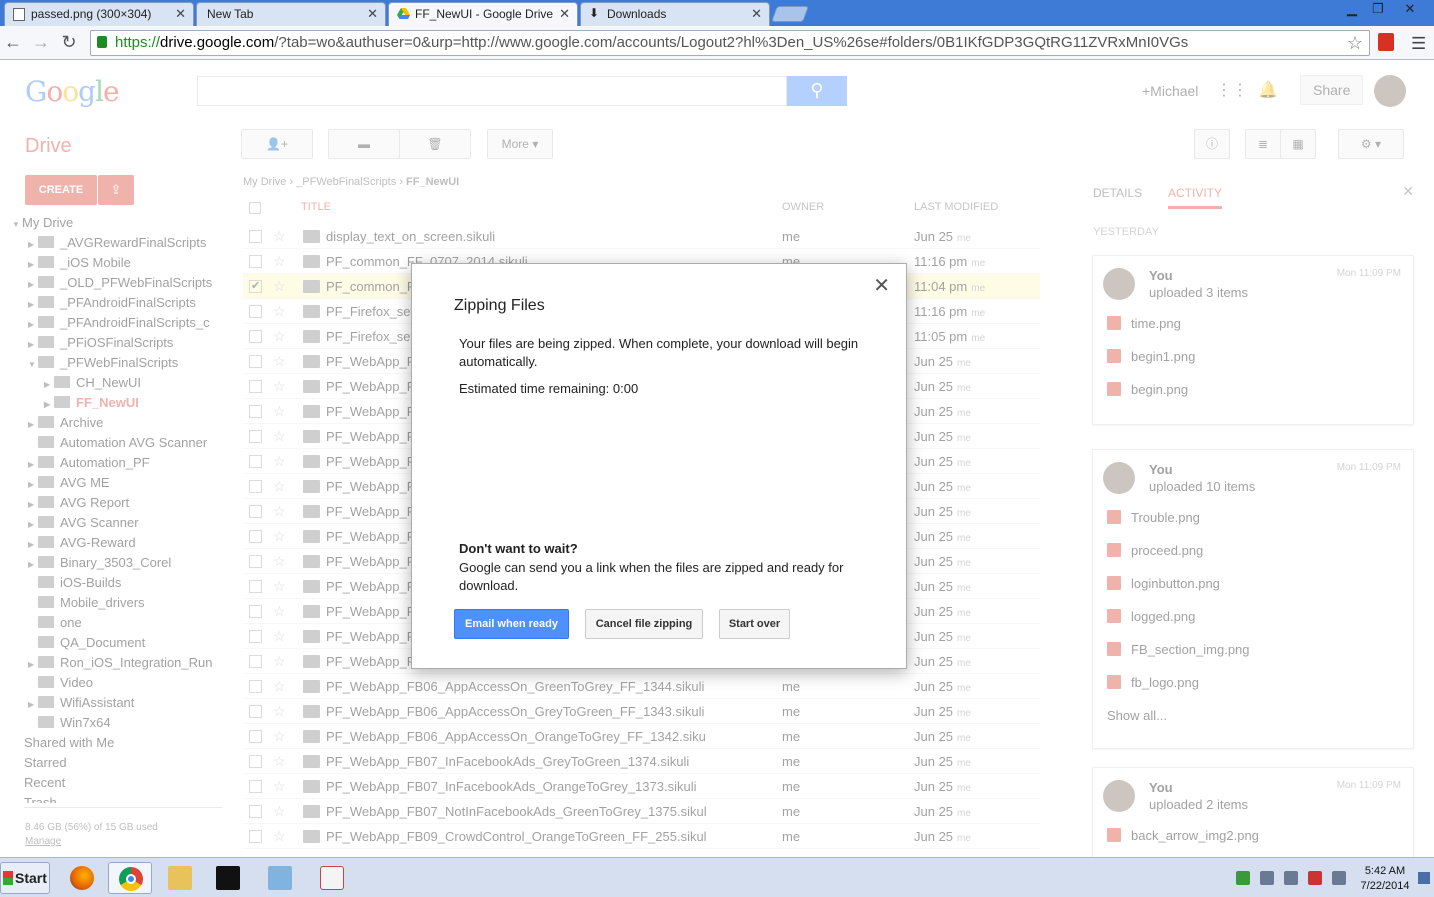 The width and height of the screenshot is (1434, 897). Describe the element at coordinates (511, 624) in the screenshot. I see `email-when-ready-button: Email when ready` at that location.